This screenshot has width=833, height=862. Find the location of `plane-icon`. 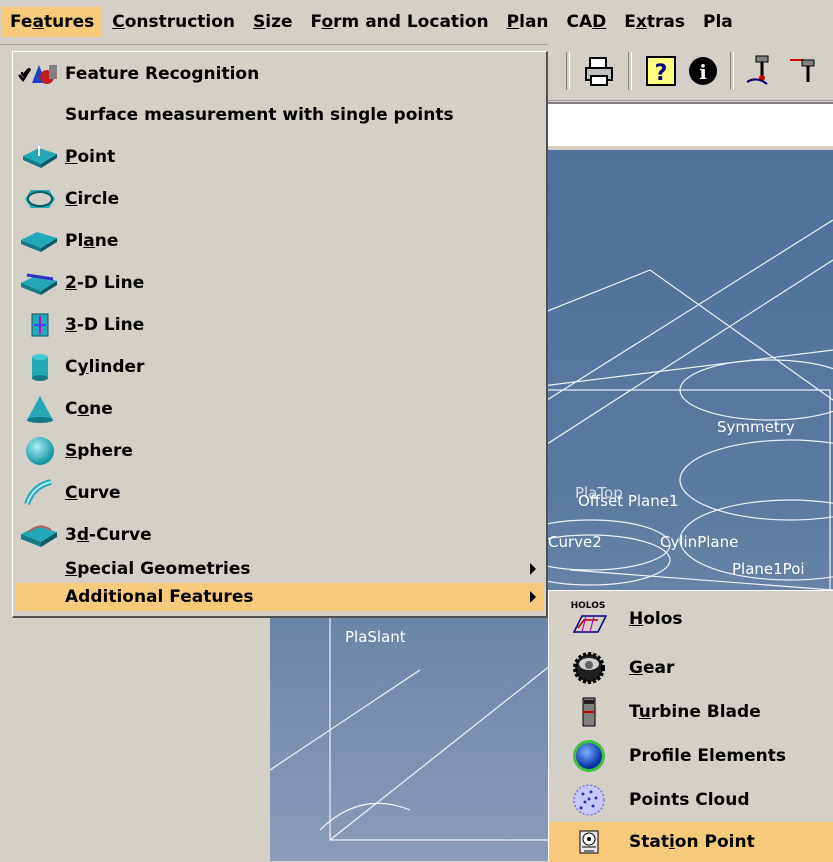

plane-icon is located at coordinates (39, 241).